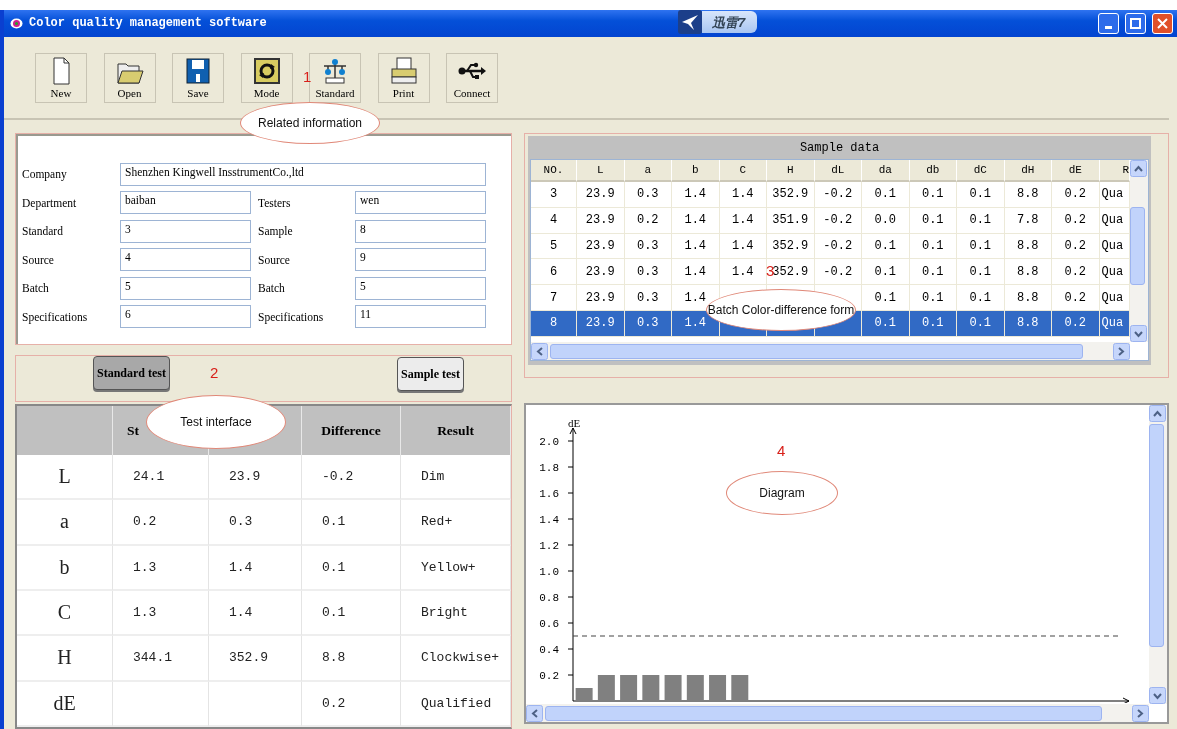 Image resolution: width=1177 pixels, height=729 pixels. What do you see at coordinates (266, 77) in the screenshot?
I see `toolbar-button: Mode` at bounding box center [266, 77].